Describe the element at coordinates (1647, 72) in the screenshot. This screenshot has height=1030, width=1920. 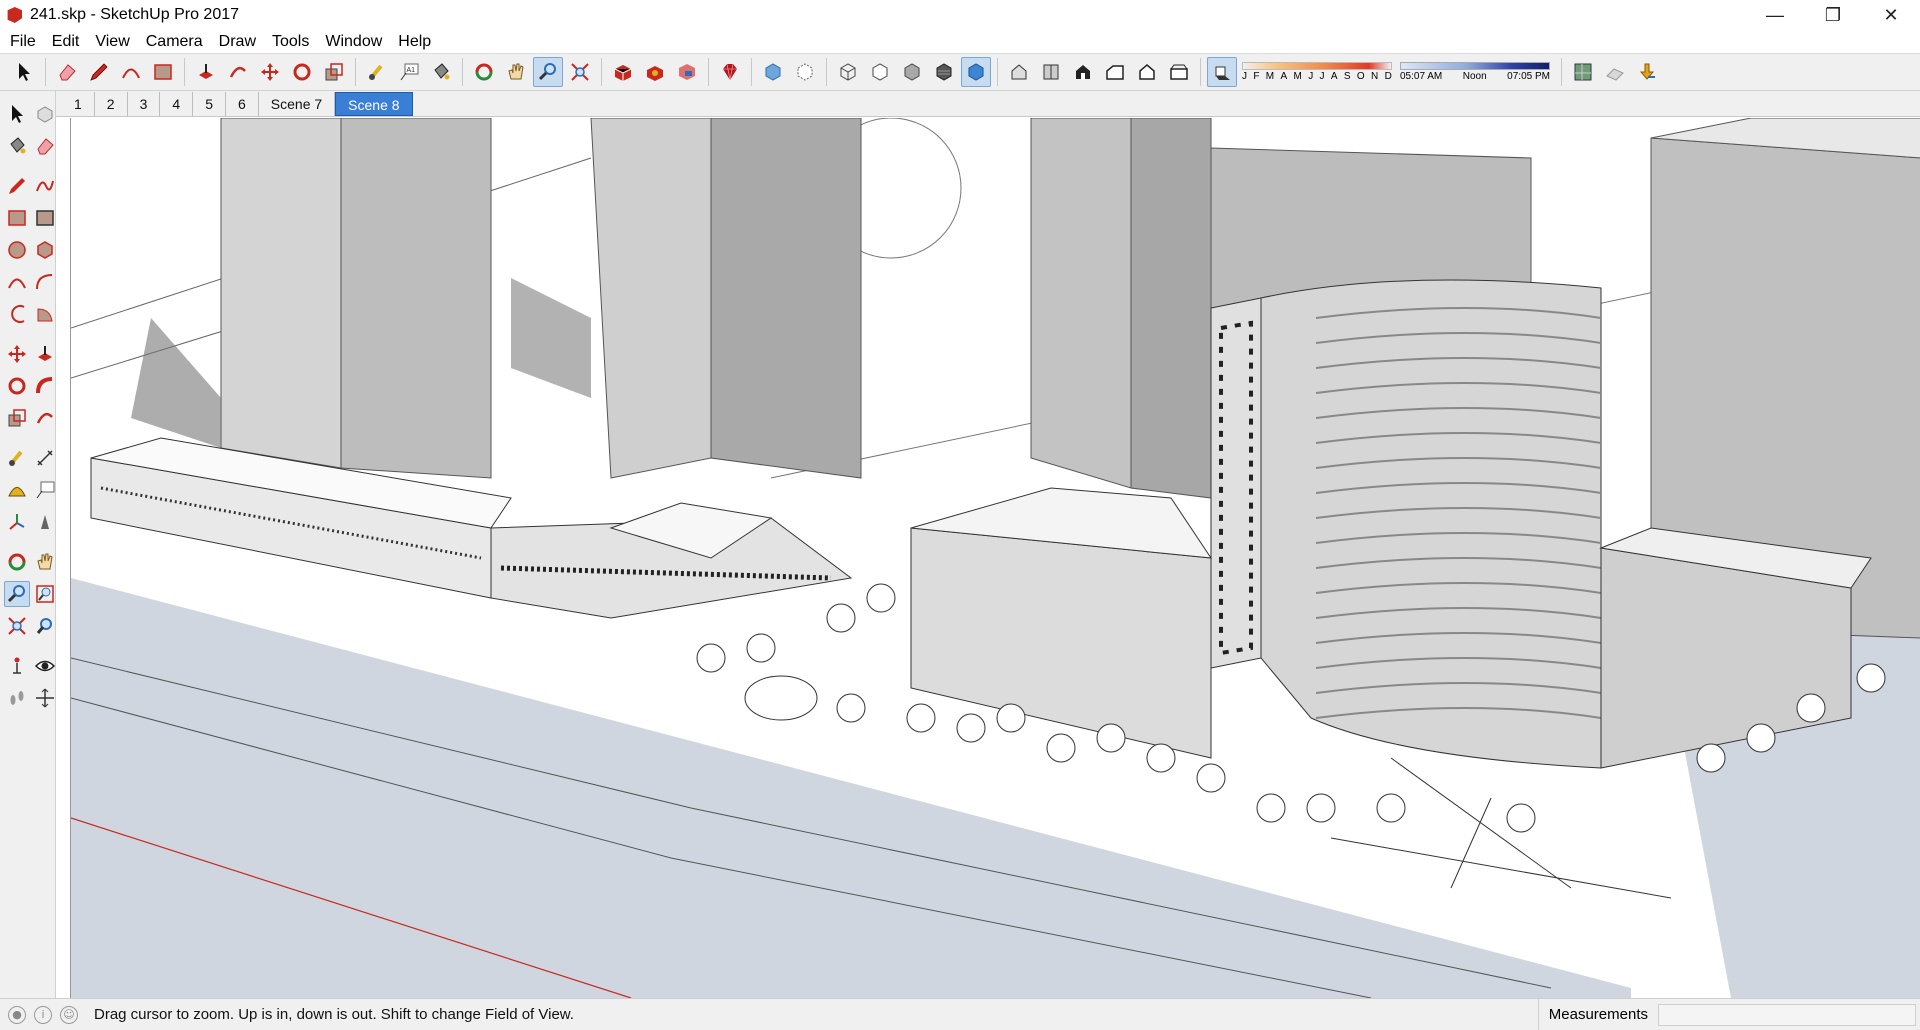
I see `photo-textures-button` at that location.